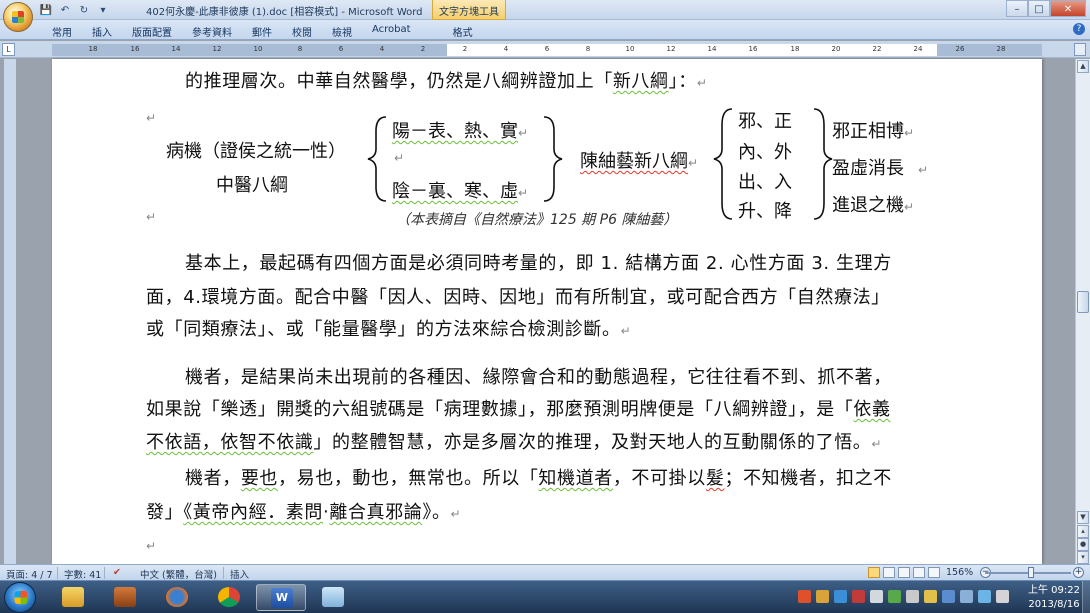  What do you see at coordinates (1086, 597) in the screenshot?
I see `show-desktop-button` at bounding box center [1086, 597].